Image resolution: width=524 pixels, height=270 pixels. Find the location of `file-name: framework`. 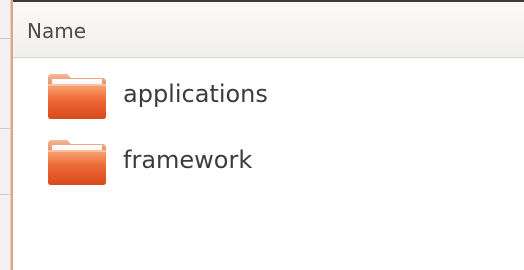

file-name: framework is located at coordinates (188, 160).